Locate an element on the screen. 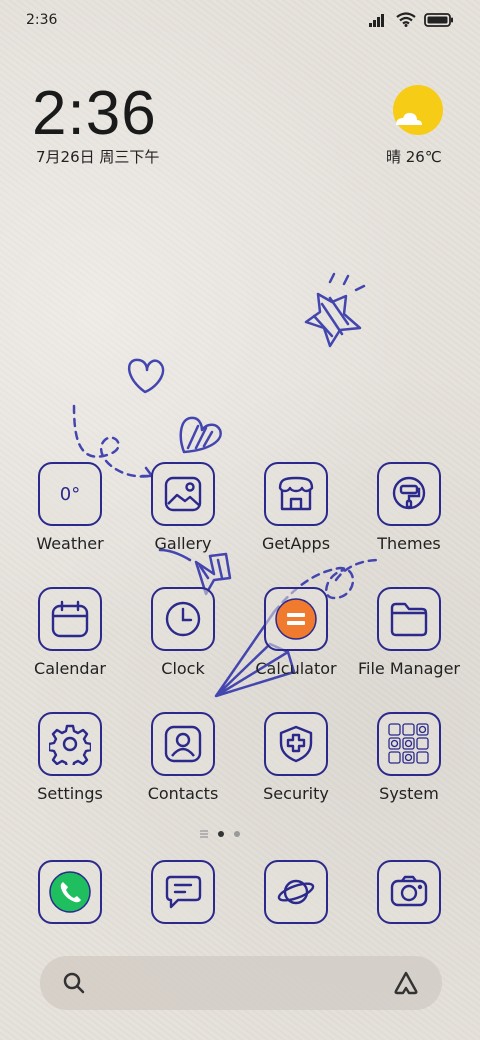 Image resolution: width=480 pixels, height=1040 pixels. page-indicator is located at coordinates (220, 834).